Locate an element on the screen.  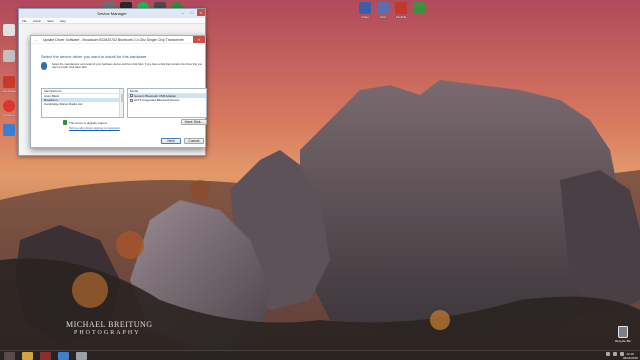
desktop-icon-video: Video is located at coordinates (365, 10).